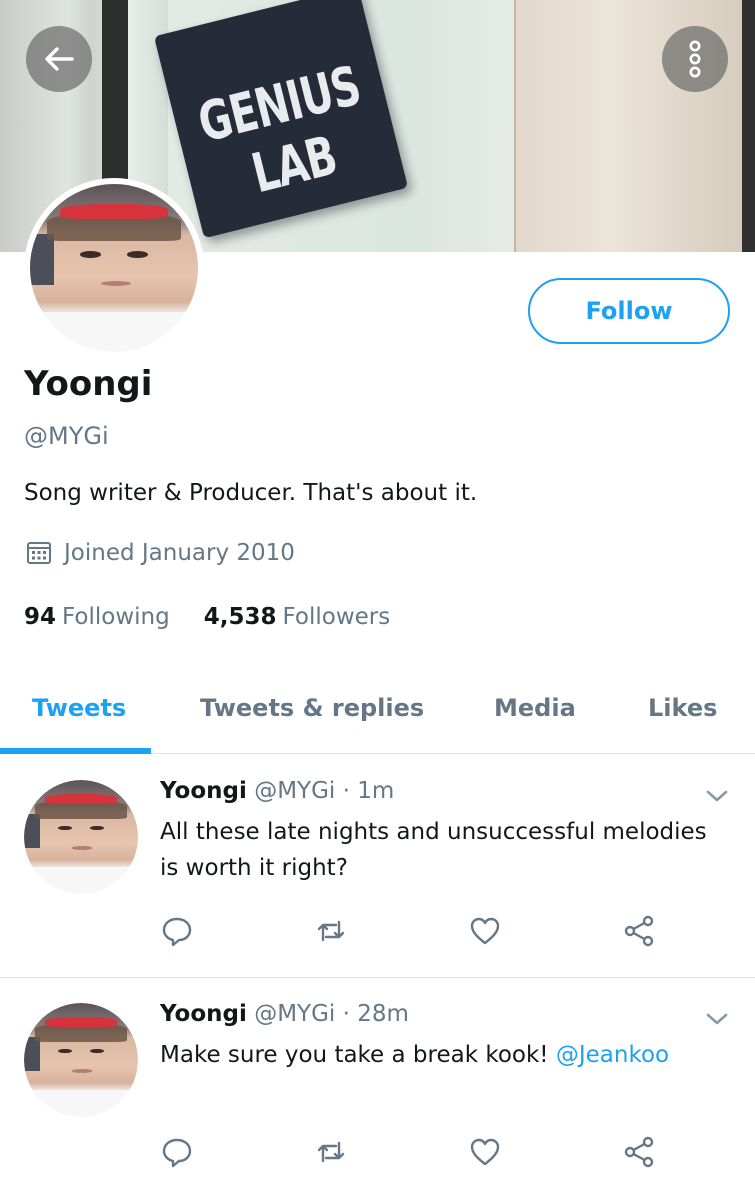 The image size is (755, 1200). What do you see at coordinates (279, 130) in the screenshot?
I see `sign-text: GENIUS LAB` at bounding box center [279, 130].